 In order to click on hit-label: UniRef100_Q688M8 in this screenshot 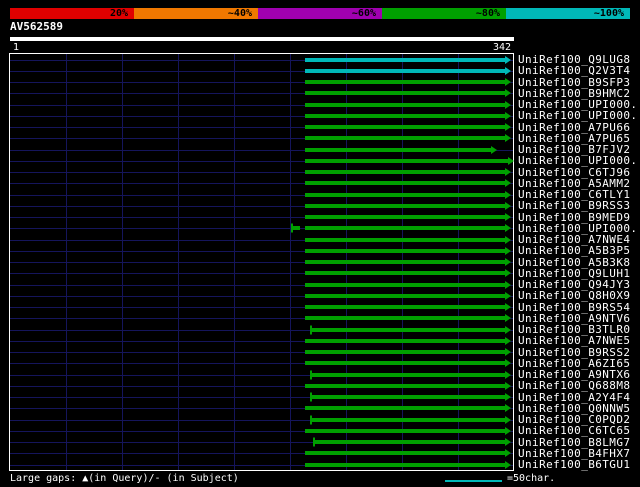, I will do `click(578, 385)`.